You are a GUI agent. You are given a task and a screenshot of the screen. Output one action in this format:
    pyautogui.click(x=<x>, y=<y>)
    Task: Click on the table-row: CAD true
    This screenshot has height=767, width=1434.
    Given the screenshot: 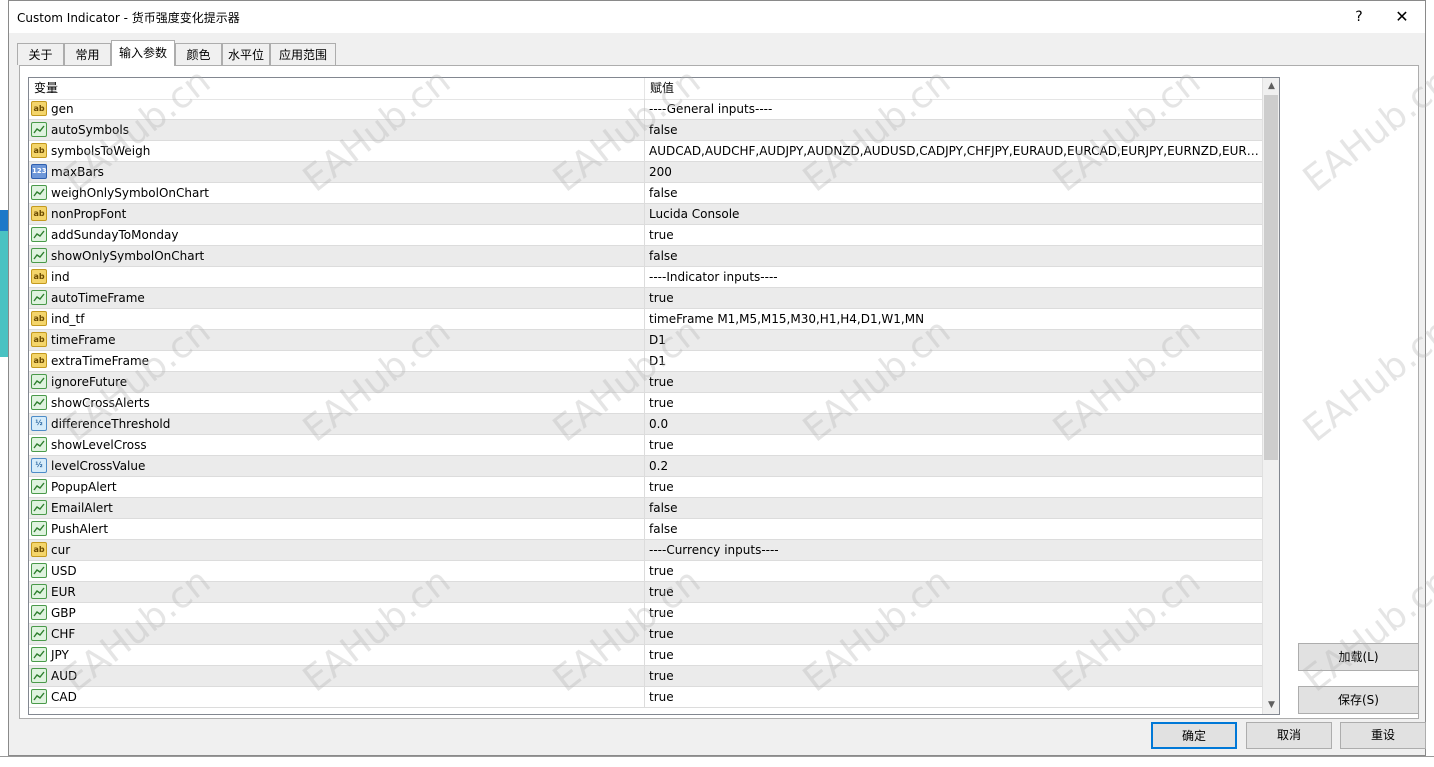 What is the action you would take?
    pyautogui.click(x=645, y=697)
    